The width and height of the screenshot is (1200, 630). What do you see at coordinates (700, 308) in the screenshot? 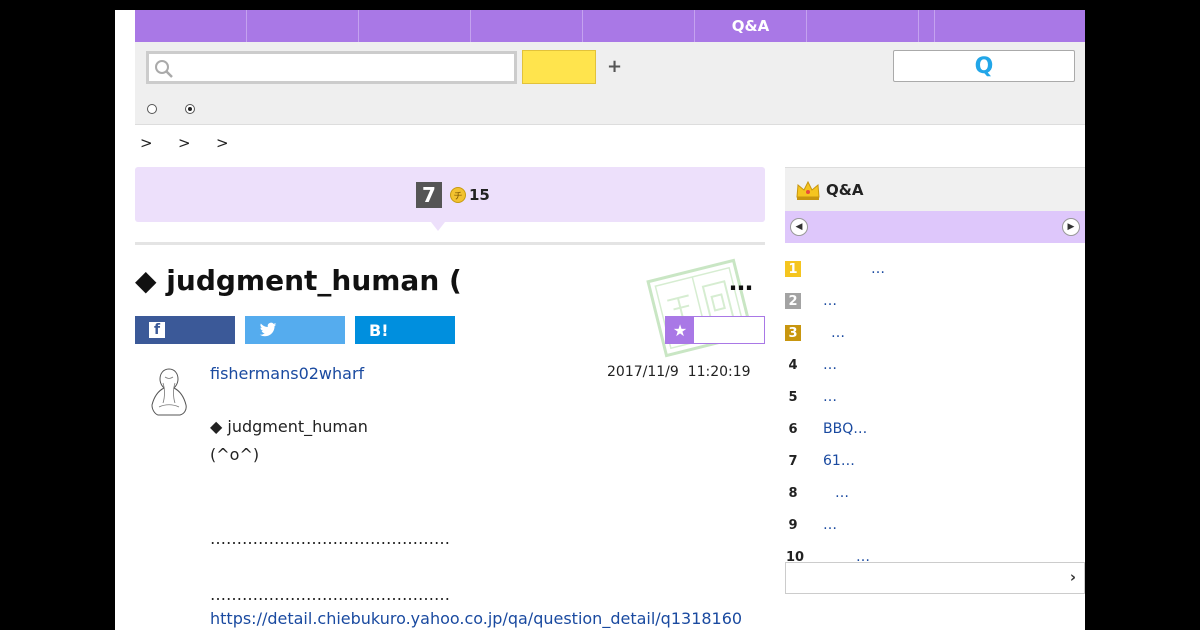
I see `answered-stamp-icon` at bounding box center [700, 308].